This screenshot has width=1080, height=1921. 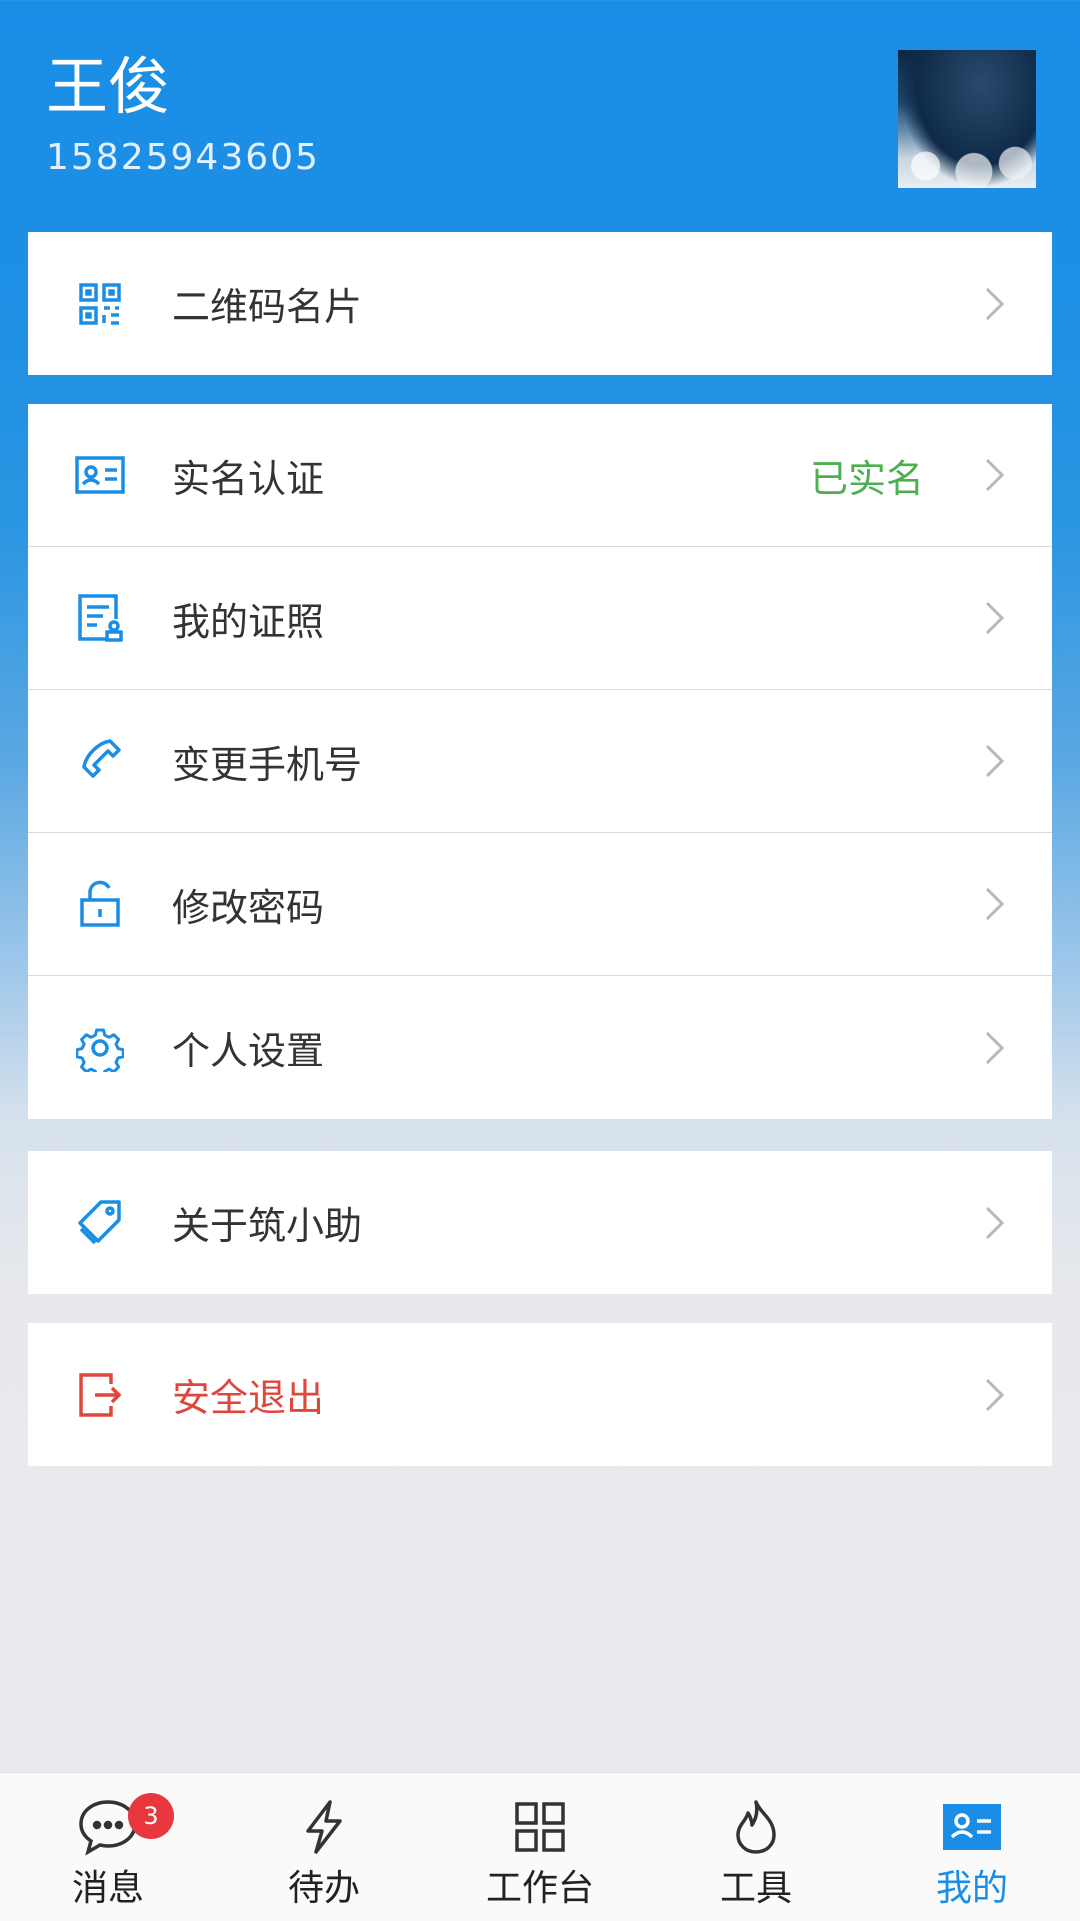 What do you see at coordinates (540, 904) in the screenshot?
I see `menu-item-change-password: 修改密码` at bounding box center [540, 904].